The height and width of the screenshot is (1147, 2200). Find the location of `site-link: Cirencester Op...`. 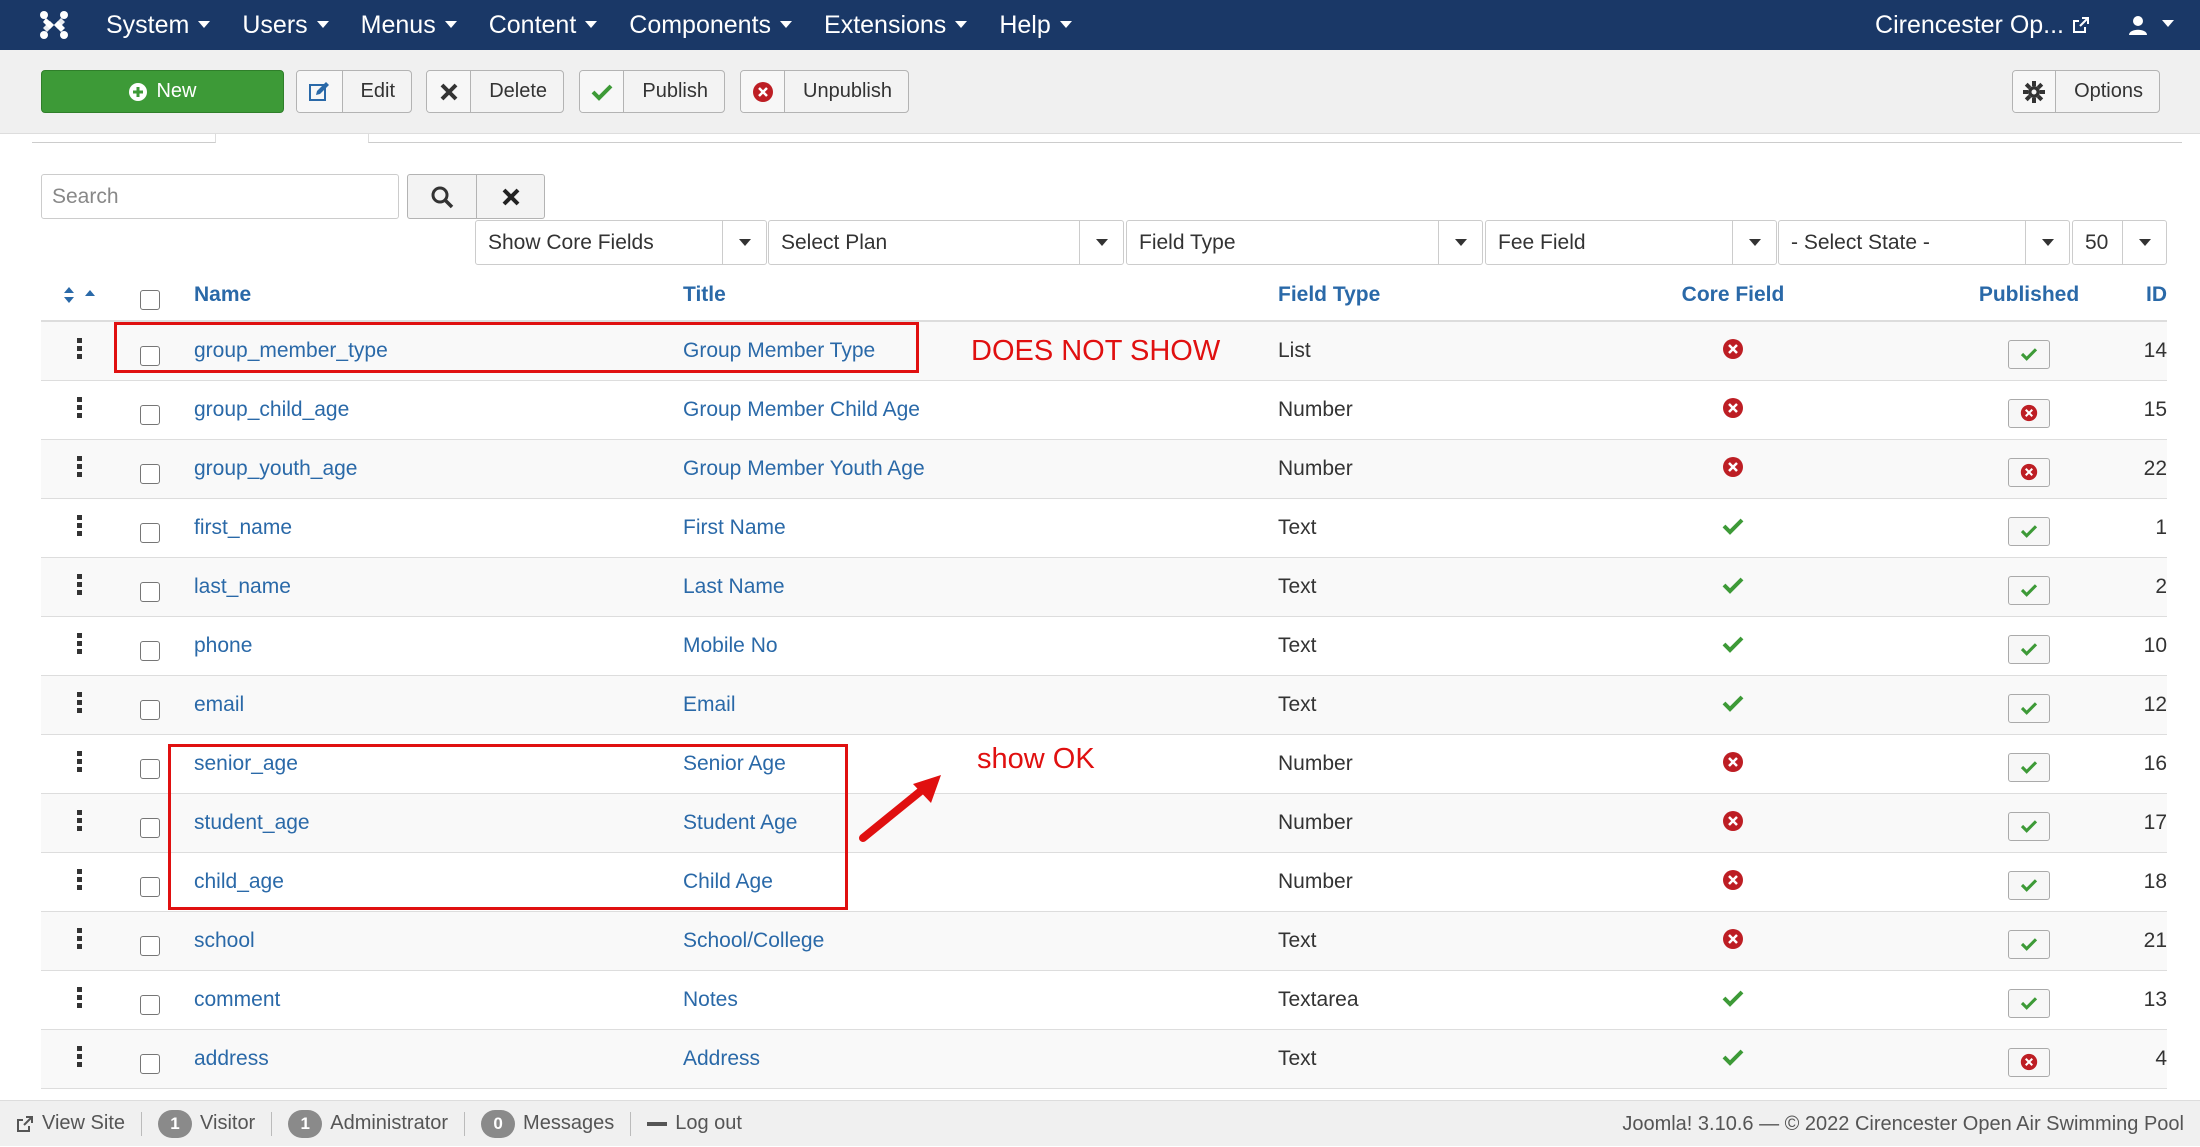

site-link: Cirencester Op... is located at coordinates (1982, 25).